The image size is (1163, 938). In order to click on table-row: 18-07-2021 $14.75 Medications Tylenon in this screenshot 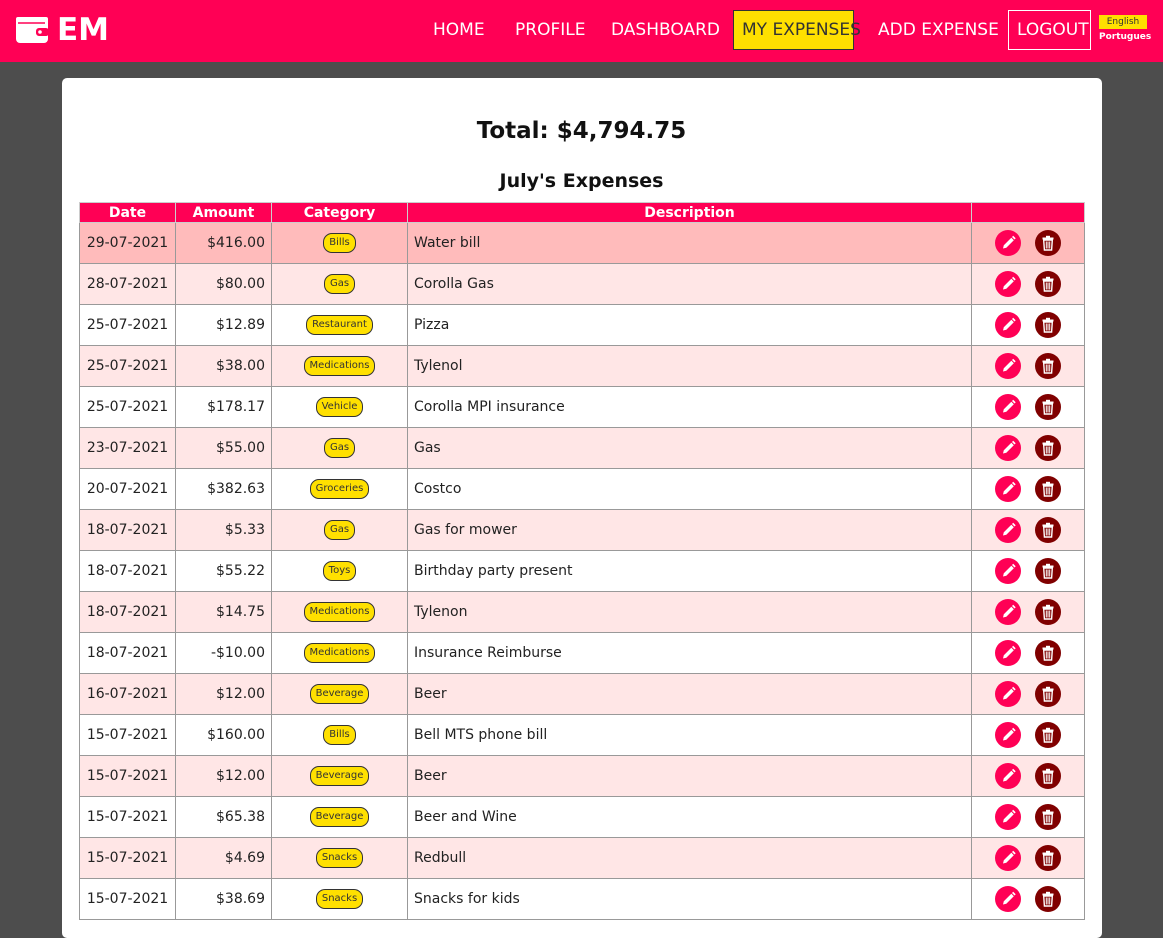, I will do `click(582, 612)`.